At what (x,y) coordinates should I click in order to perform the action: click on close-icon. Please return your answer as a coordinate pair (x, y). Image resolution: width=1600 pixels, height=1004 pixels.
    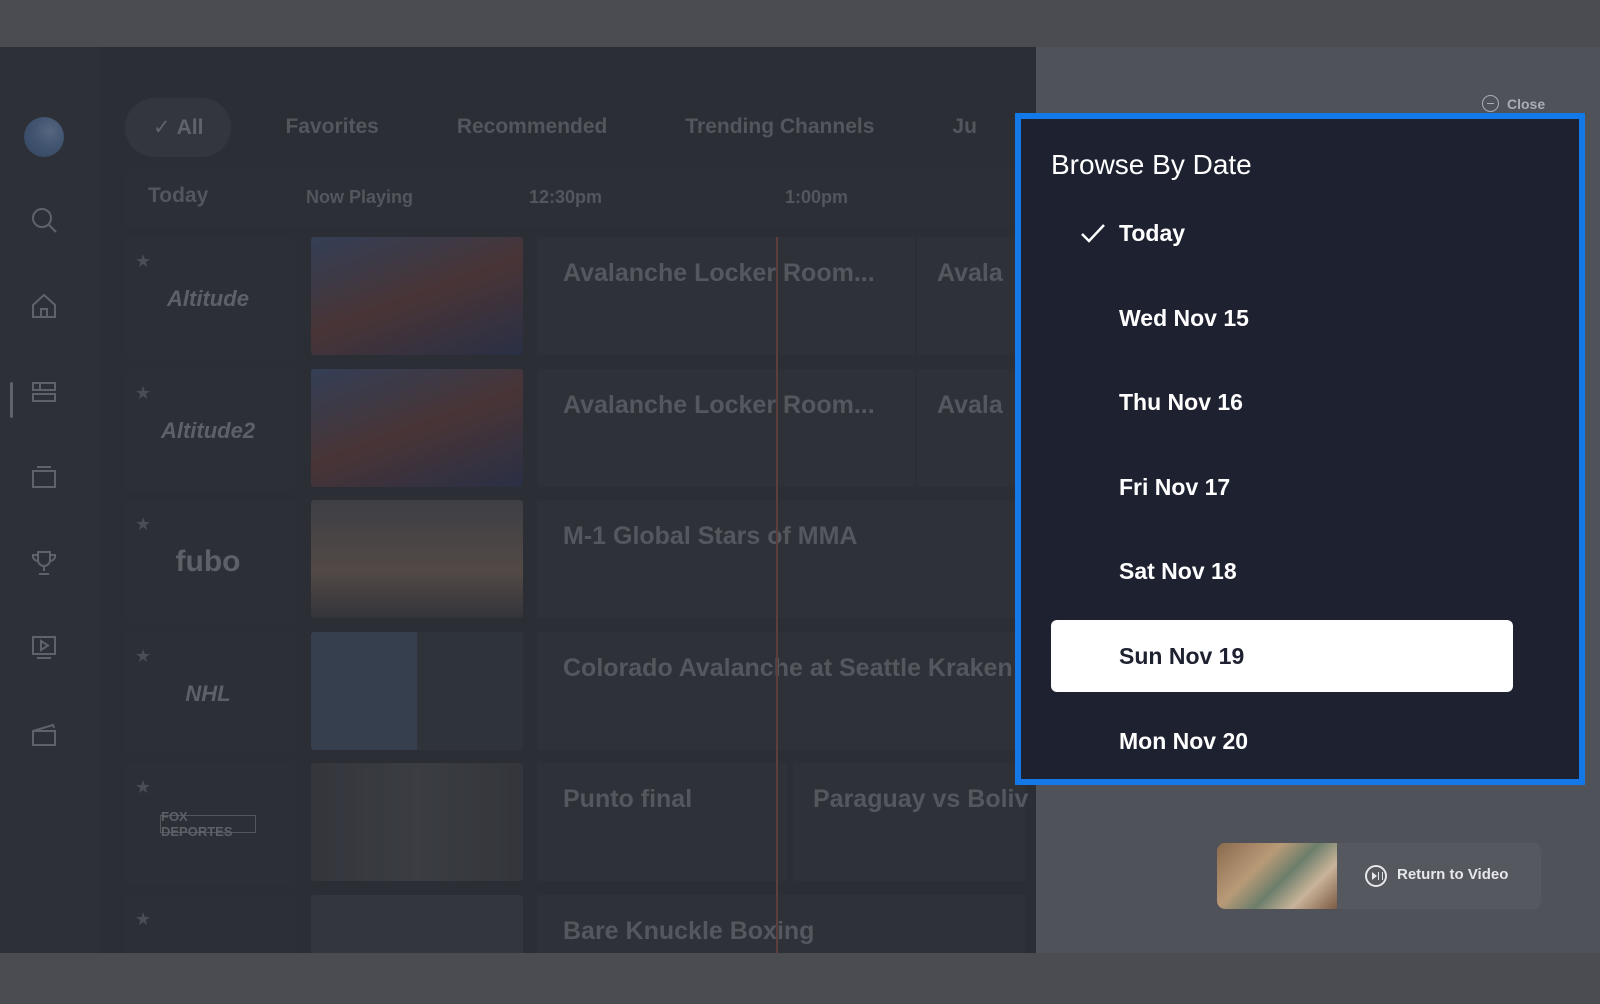
    Looking at the image, I should click on (1490, 103).